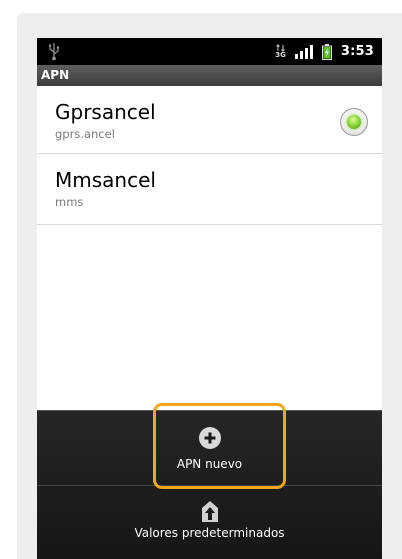 Image resolution: width=402 pixels, height=559 pixels. I want to click on apn-list-item: Mmsancel mms, so click(209, 189).